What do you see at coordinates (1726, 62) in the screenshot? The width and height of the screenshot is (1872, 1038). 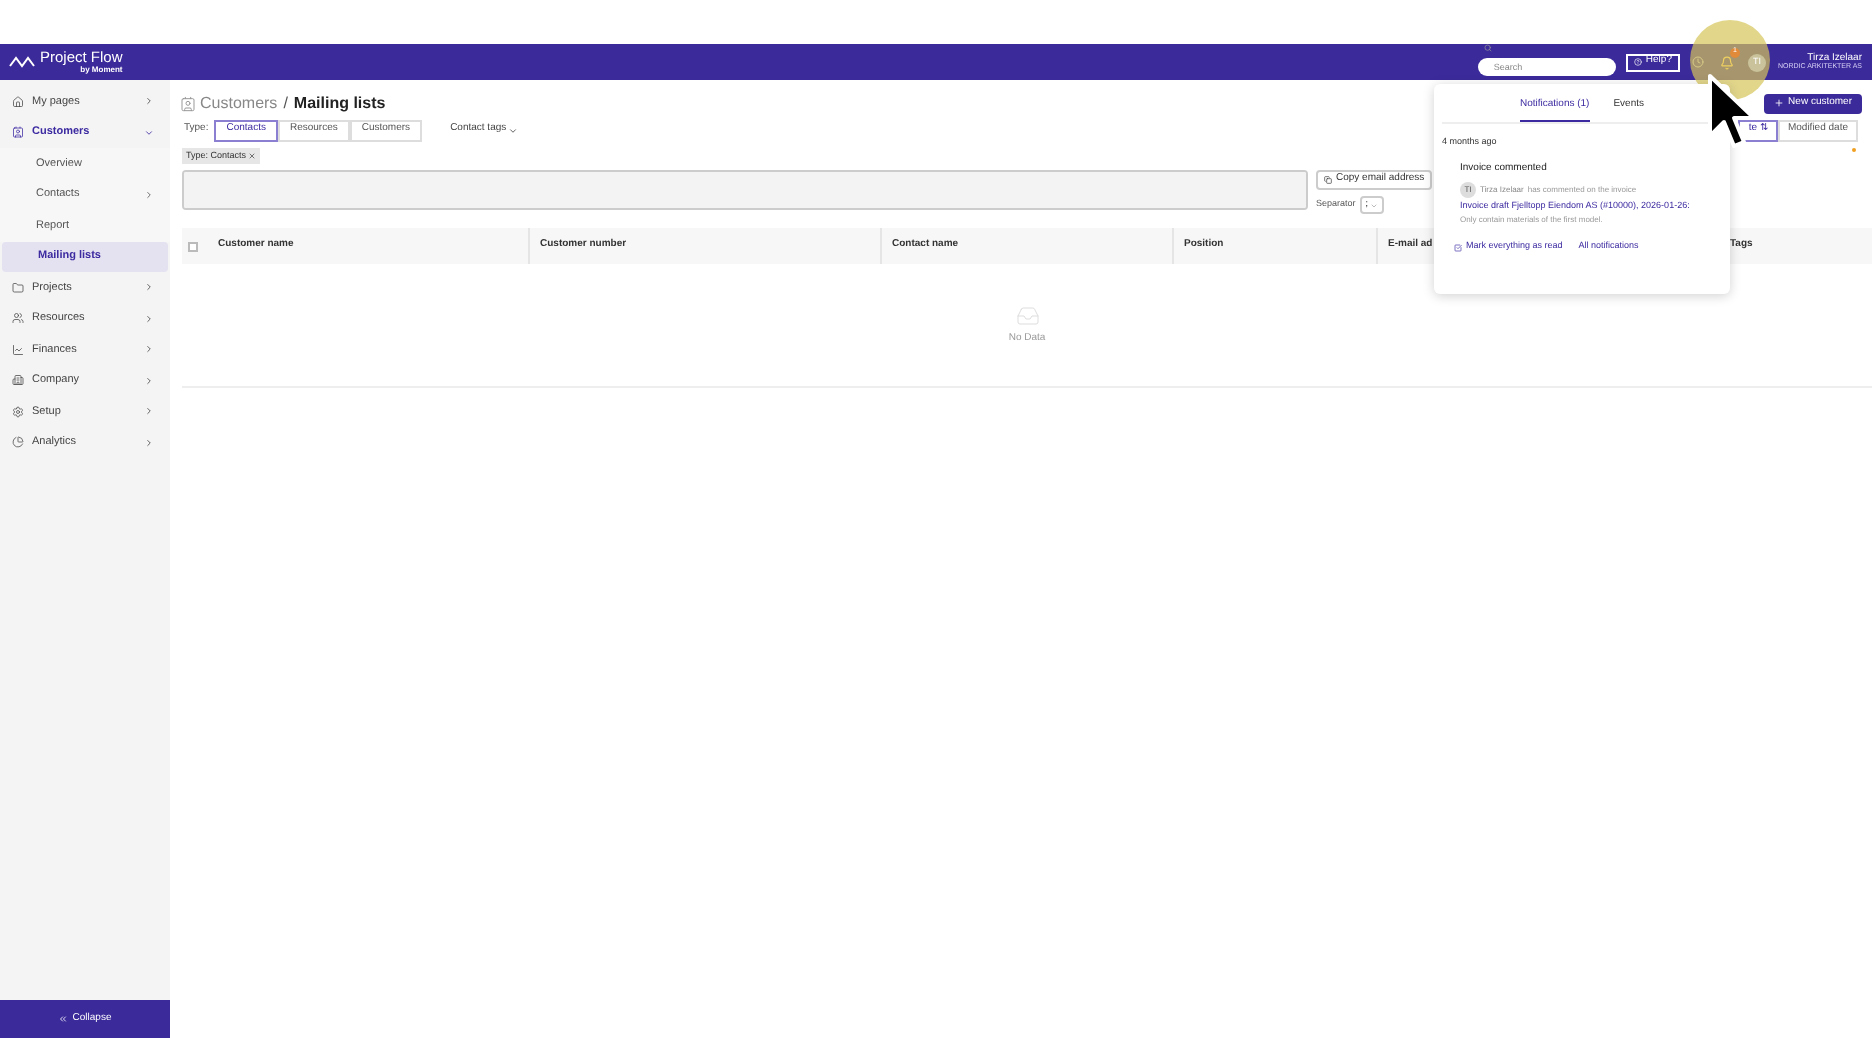 I see `bell-icon` at bounding box center [1726, 62].